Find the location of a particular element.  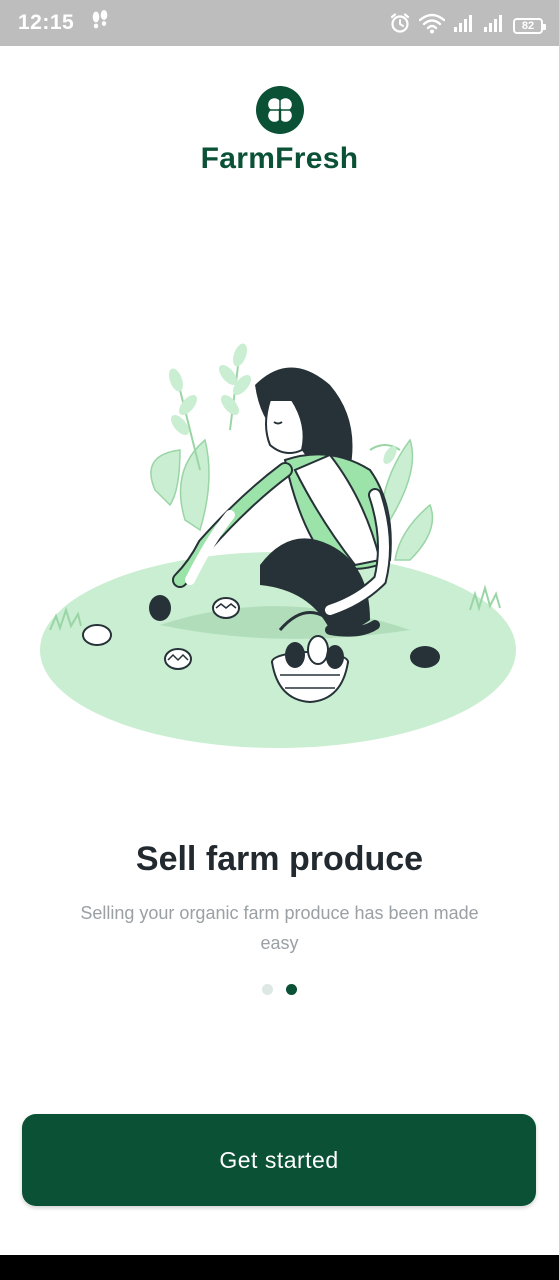

wifi-icon is located at coordinates (432, 25).